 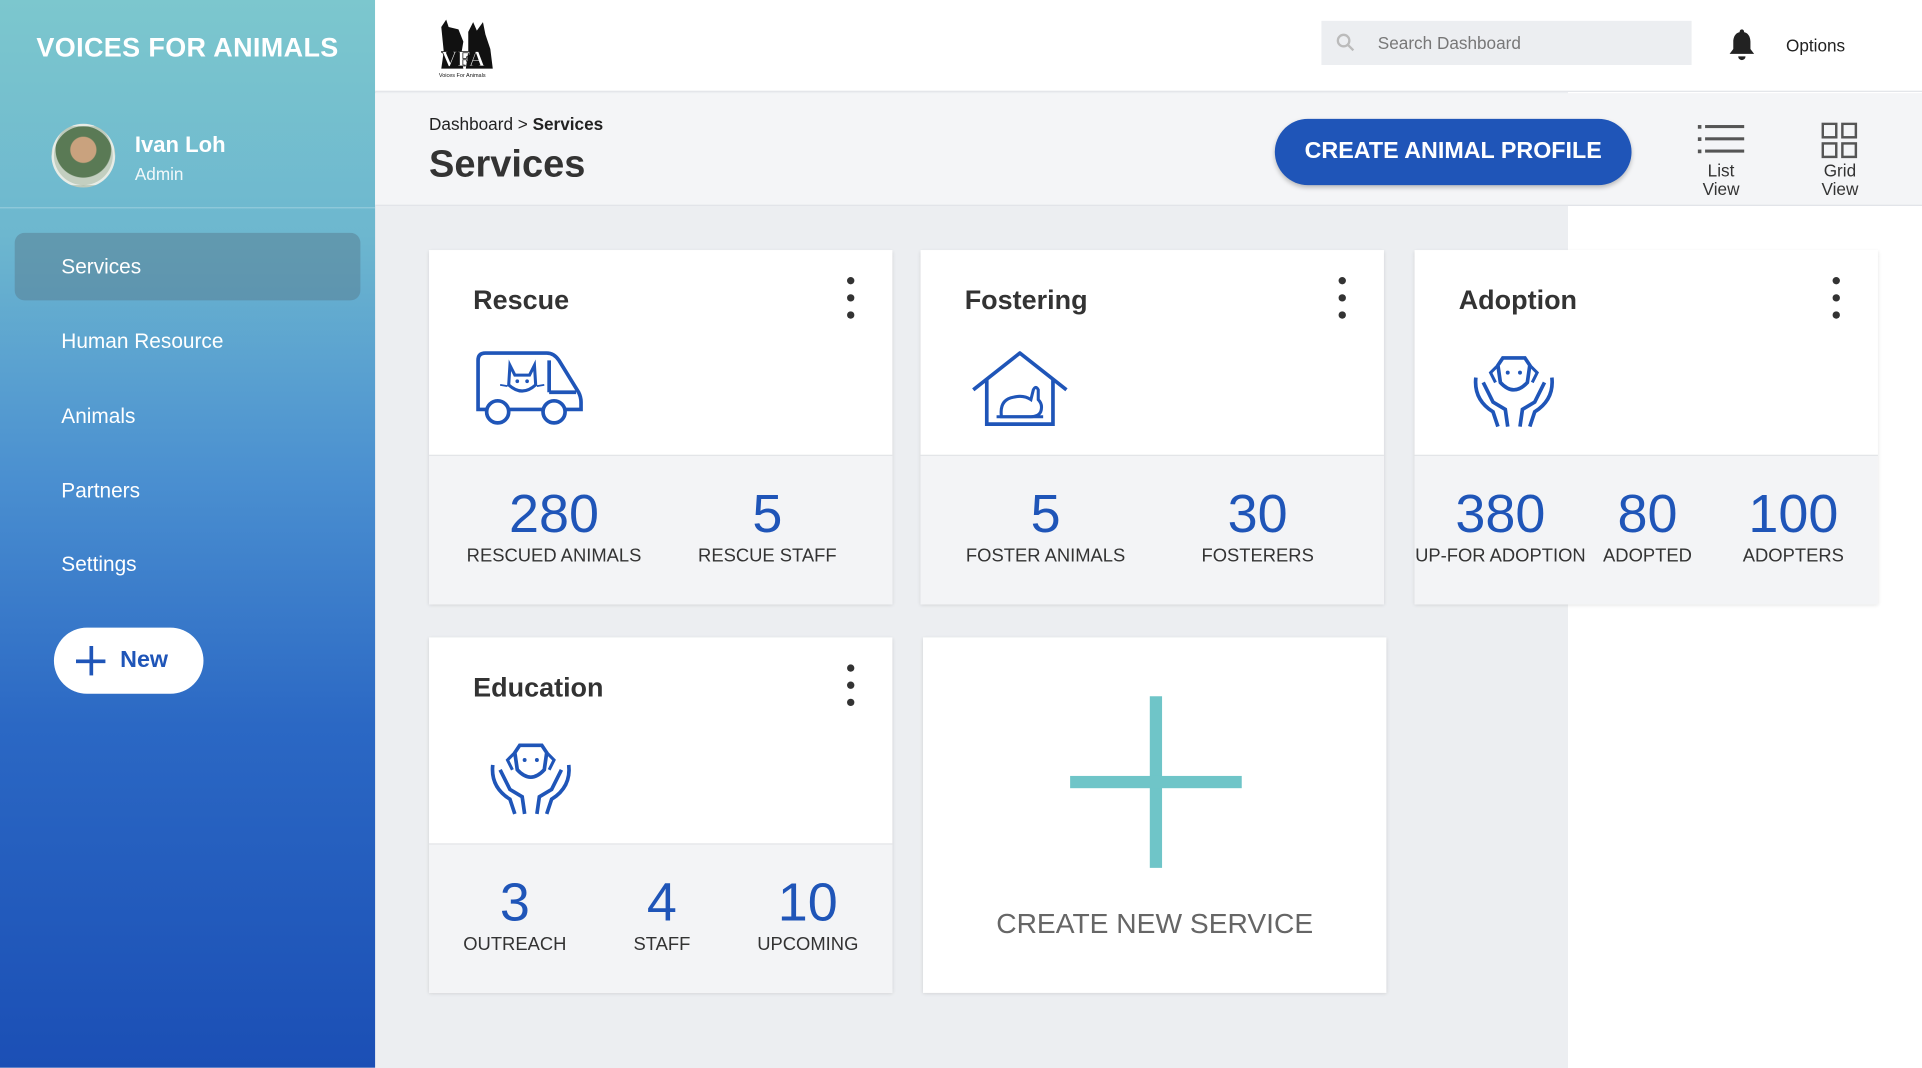 I want to click on vfa-logo: VFA Voices For Animals, so click(x=468, y=48).